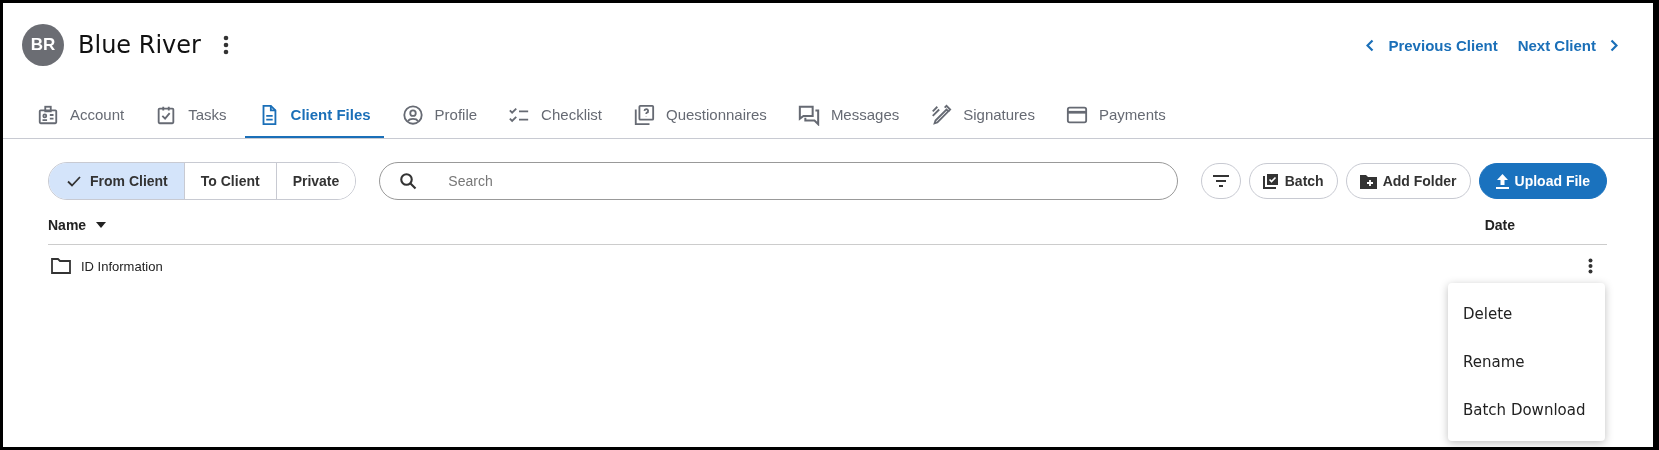 This screenshot has width=1659, height=450. I want to click on chat-bubbles-icon, so click(808, 114).